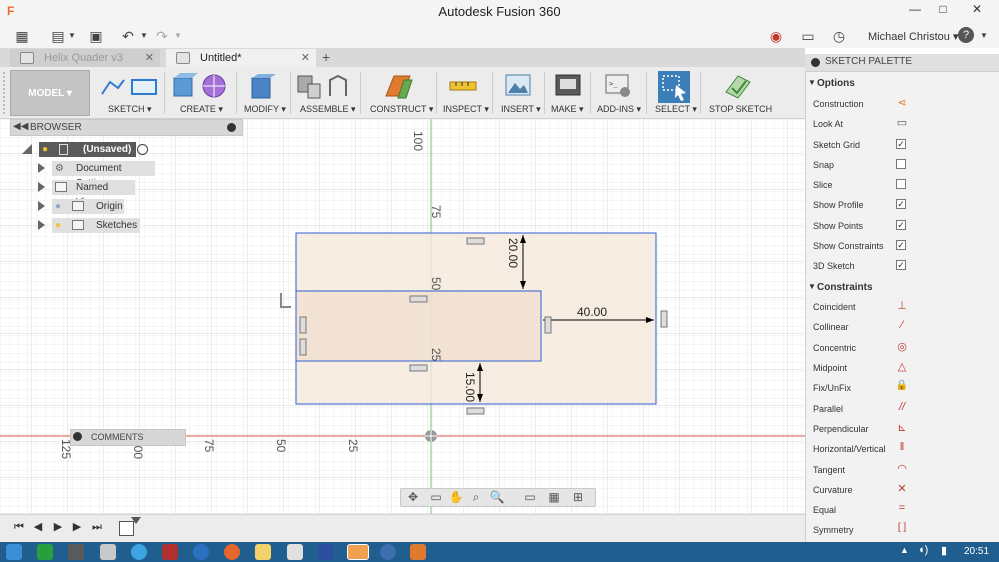  Describe the element at coordinates (58, 206) in the screenshot. I see `lightbulb-off-icon: ●` at that location.